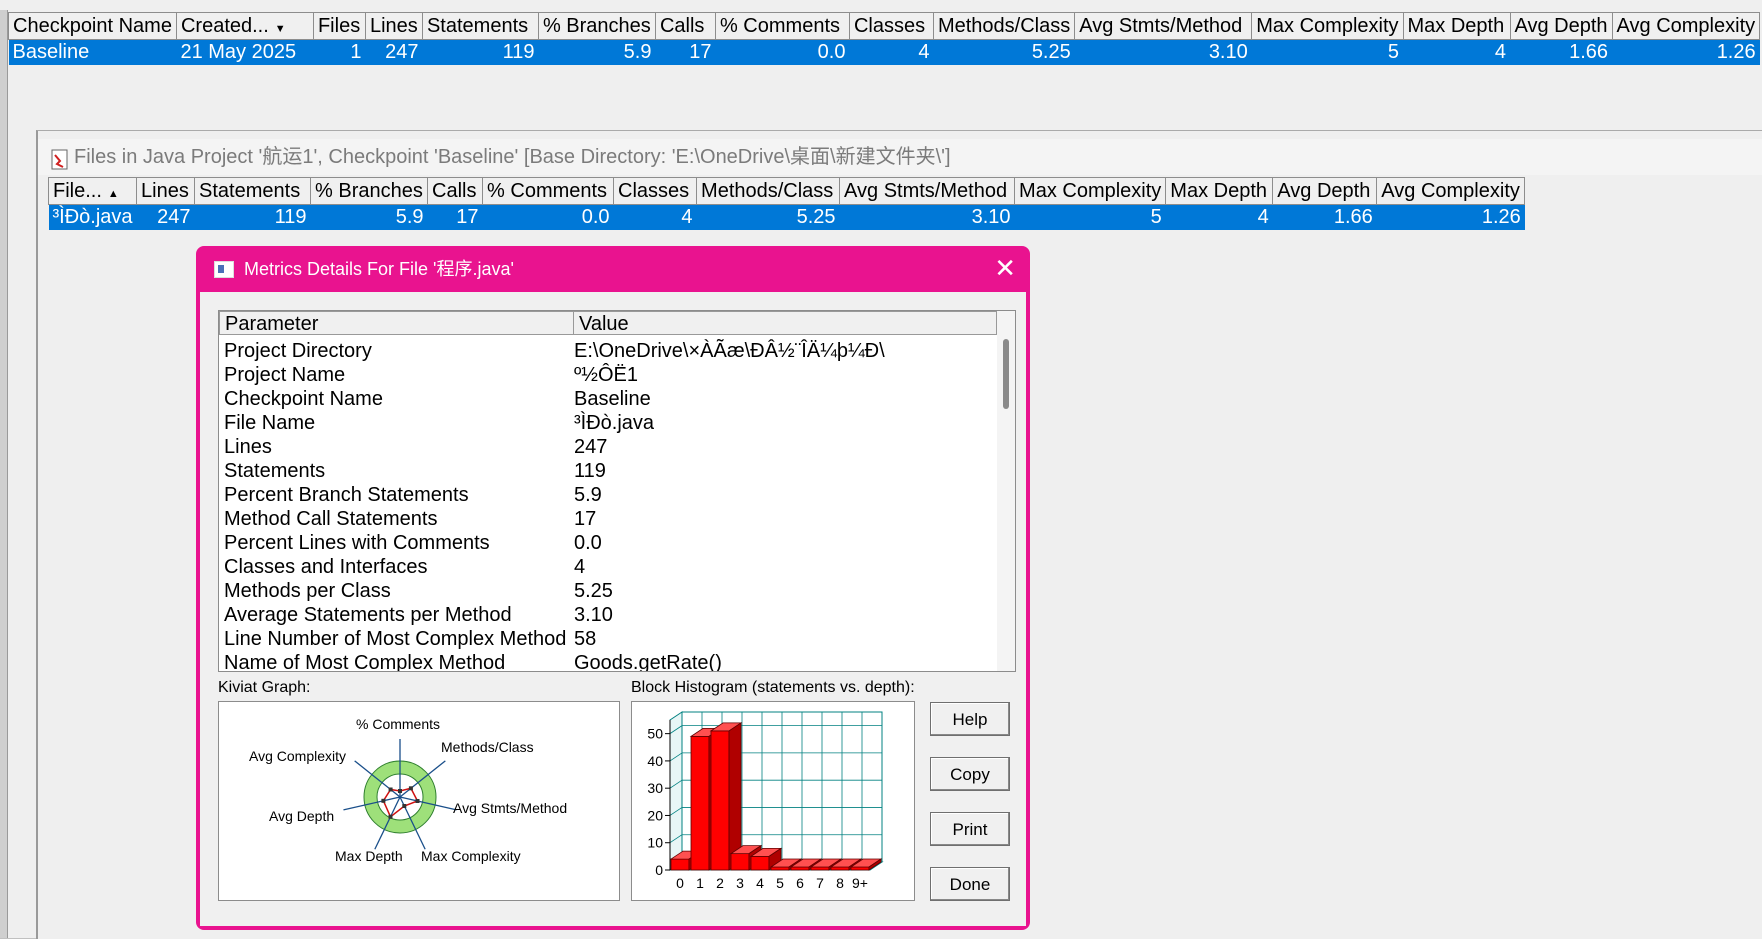 The image size is (1762, 939). Describe the element at coordinates (248, 447) in the screenshot. I see `parameter-name: Lines` at that location.